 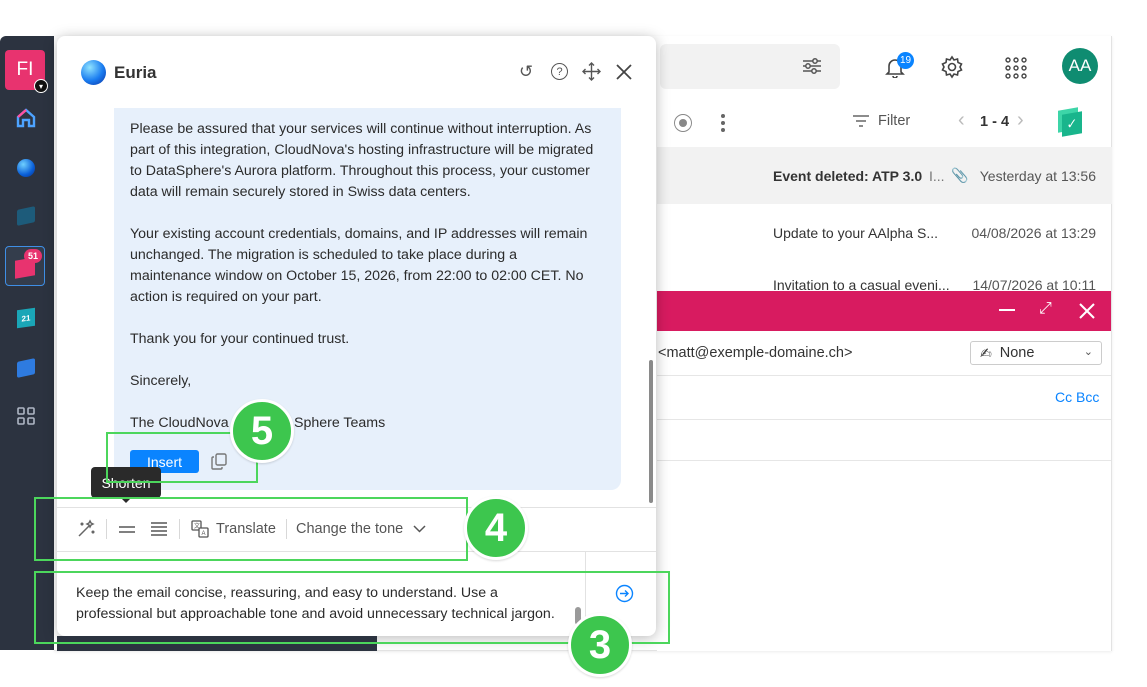 What do you see at coordinates (1033, 232) in the screenshot?
I see `mail-row-date: 04/08/2026 at 13:29` at bounding box center [1033, 232].